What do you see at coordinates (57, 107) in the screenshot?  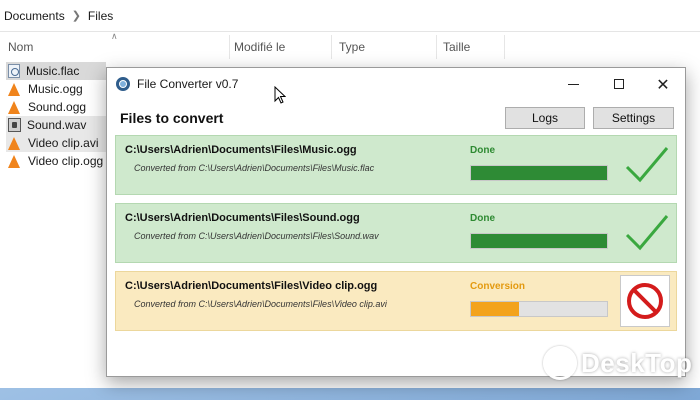 I see `file-name: Sound.ogg` at bounding box center [57, 107].